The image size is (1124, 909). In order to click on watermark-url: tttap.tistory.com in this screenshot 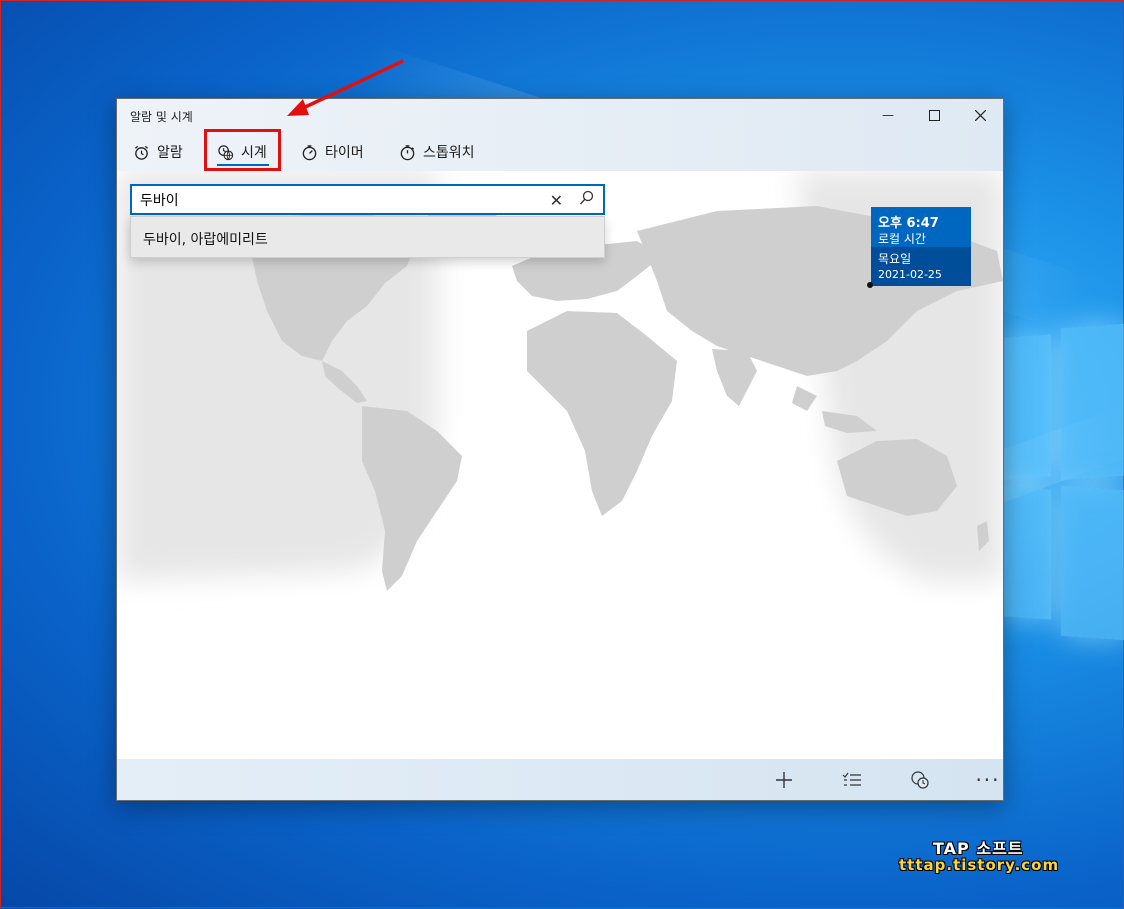, I will do `click(979, 865)`.